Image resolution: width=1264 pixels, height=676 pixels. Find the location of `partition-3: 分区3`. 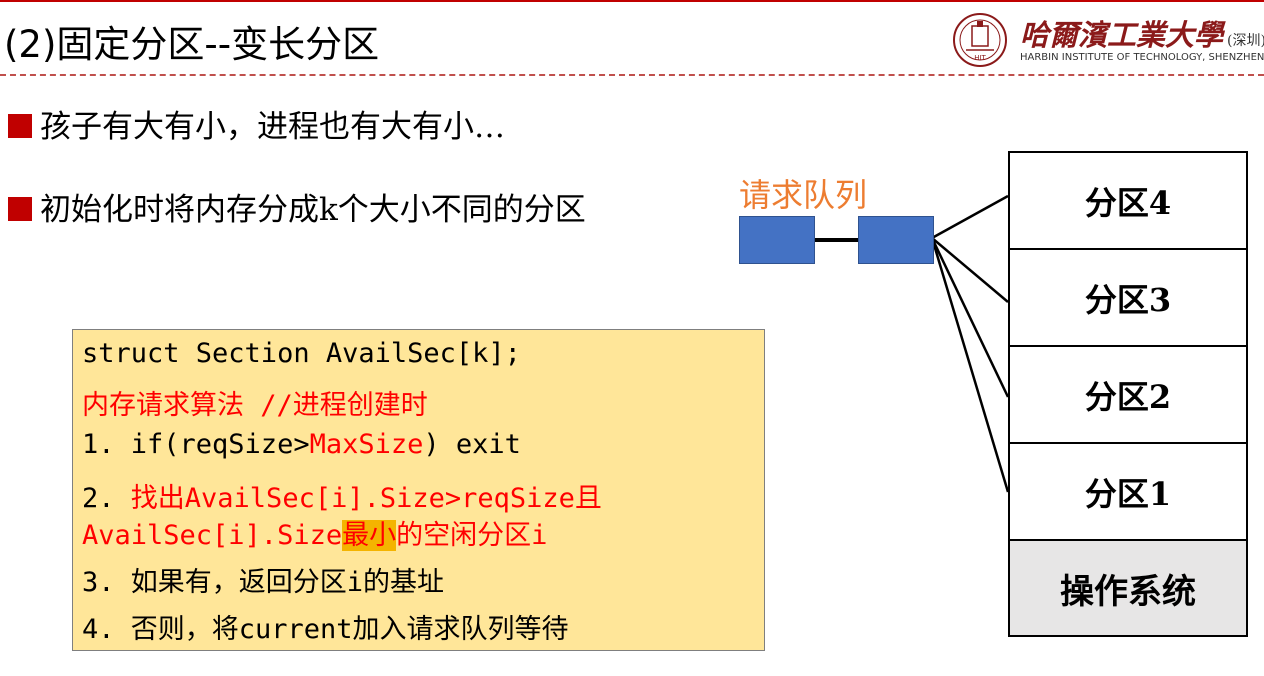

partition-3: 分区3 is located at coordinates (1128, 298).